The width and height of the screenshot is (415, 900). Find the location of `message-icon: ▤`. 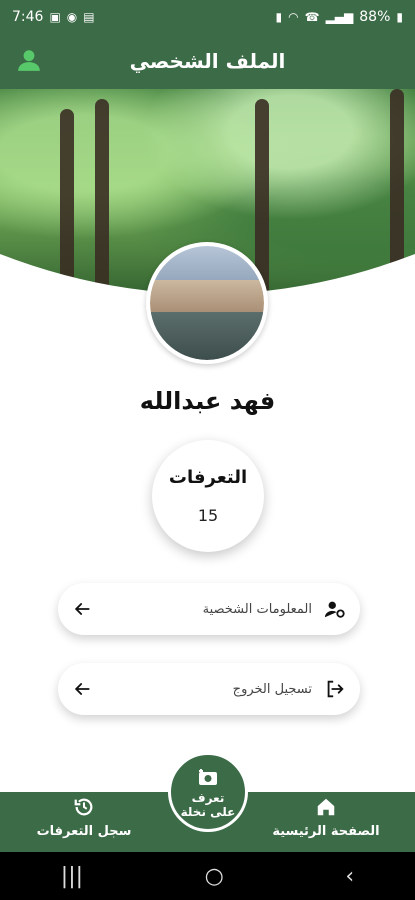

message-icon: ▤ is located at coordinates (89, 16).